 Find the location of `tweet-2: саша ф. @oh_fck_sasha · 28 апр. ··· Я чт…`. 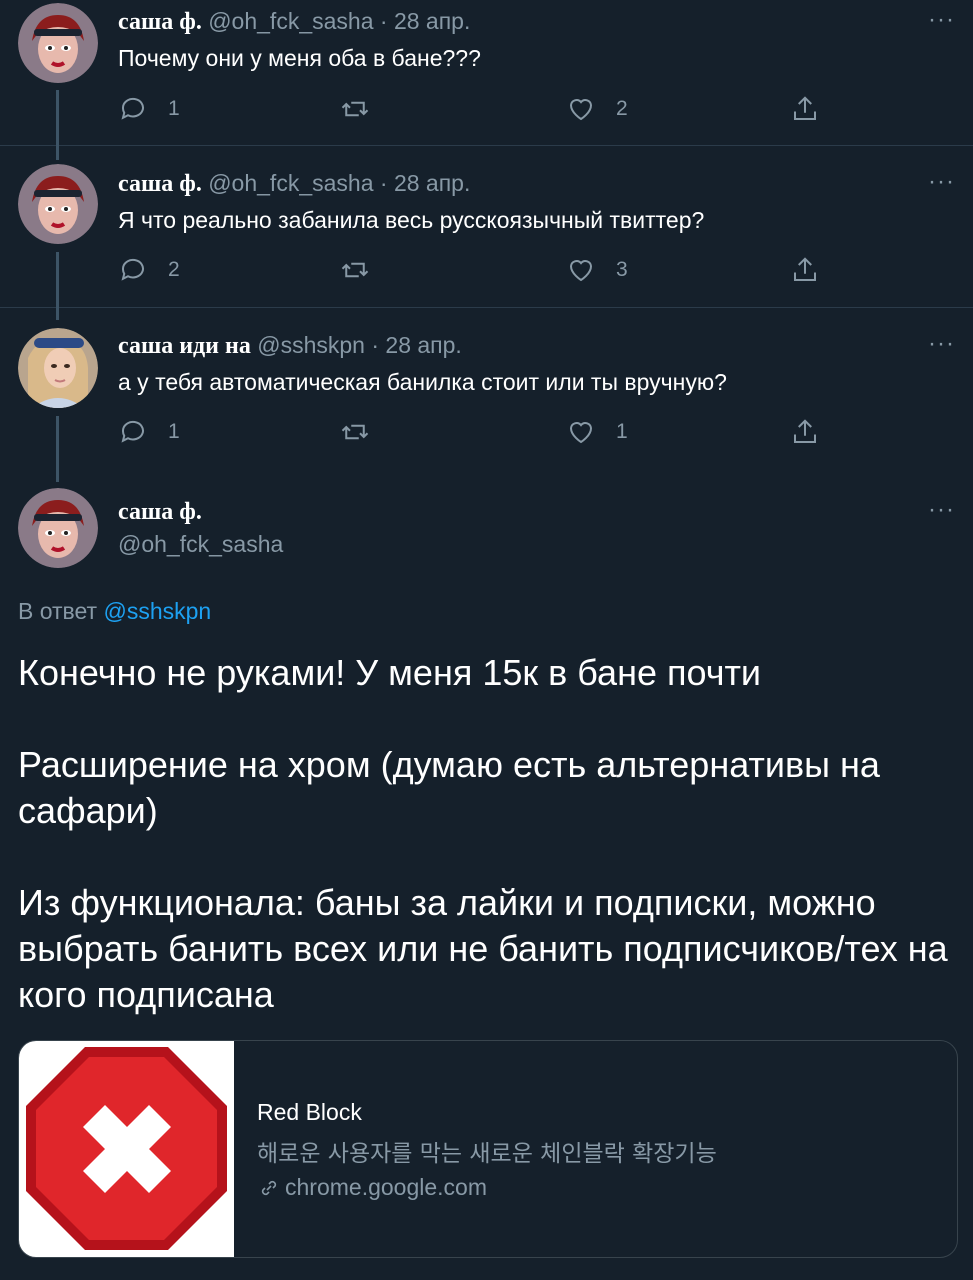

tweet-2: саша ф. @oh_fck_sasha · 28 апр. ··· Я чт… is located at coordinates (486, 232).